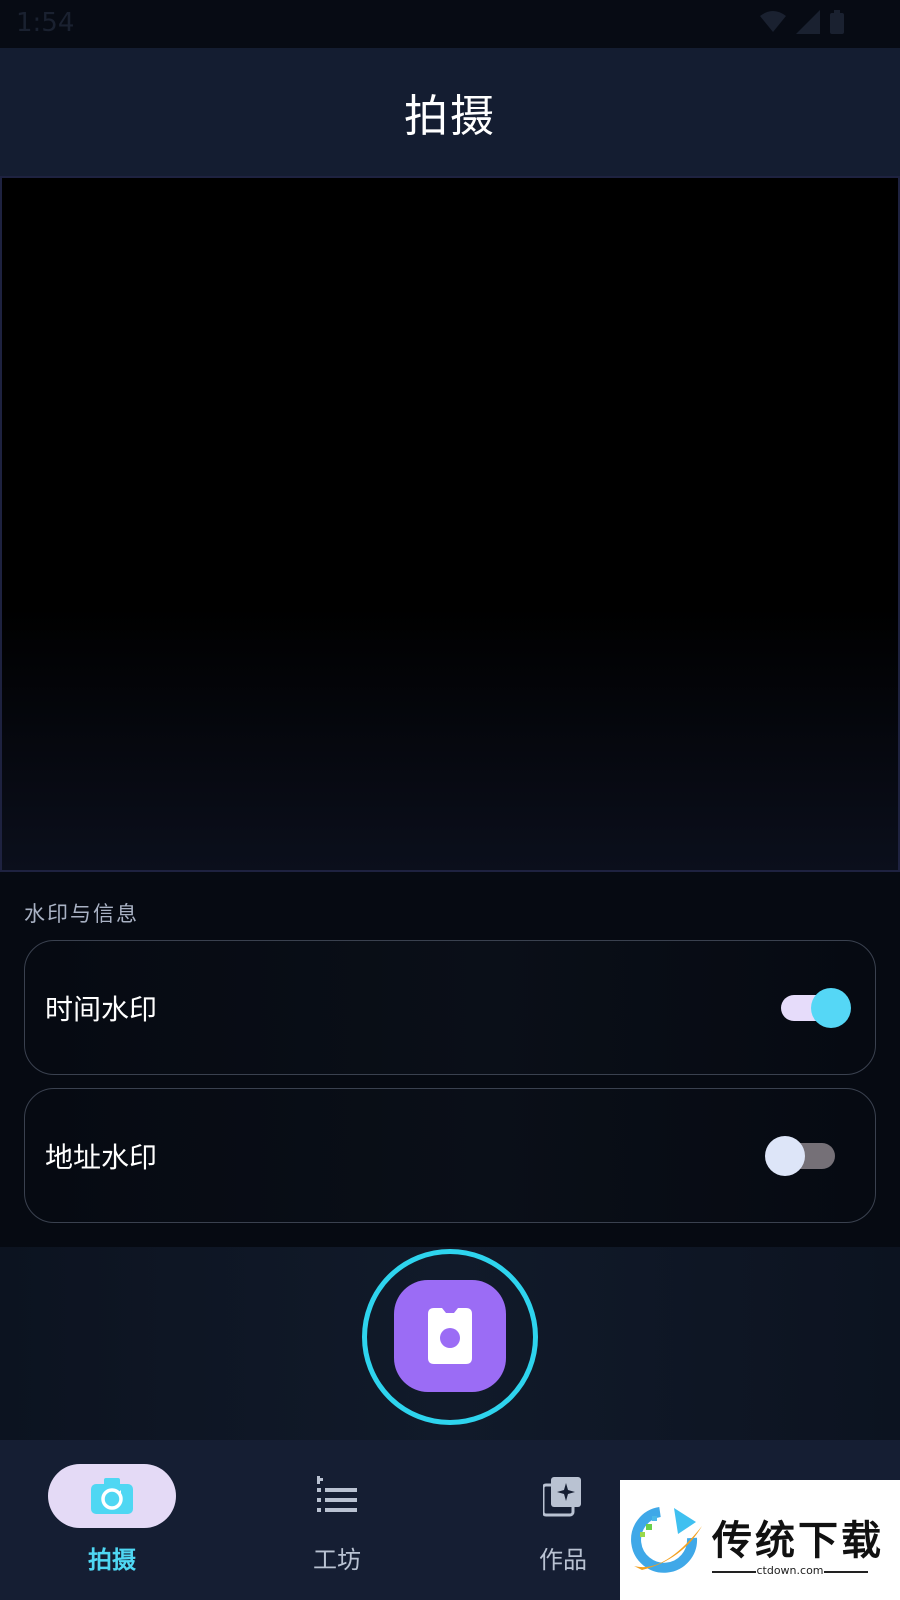 This screenshot has height=1600, width=900. I want to click on section-label: 水印与信息, so click(81, 914).